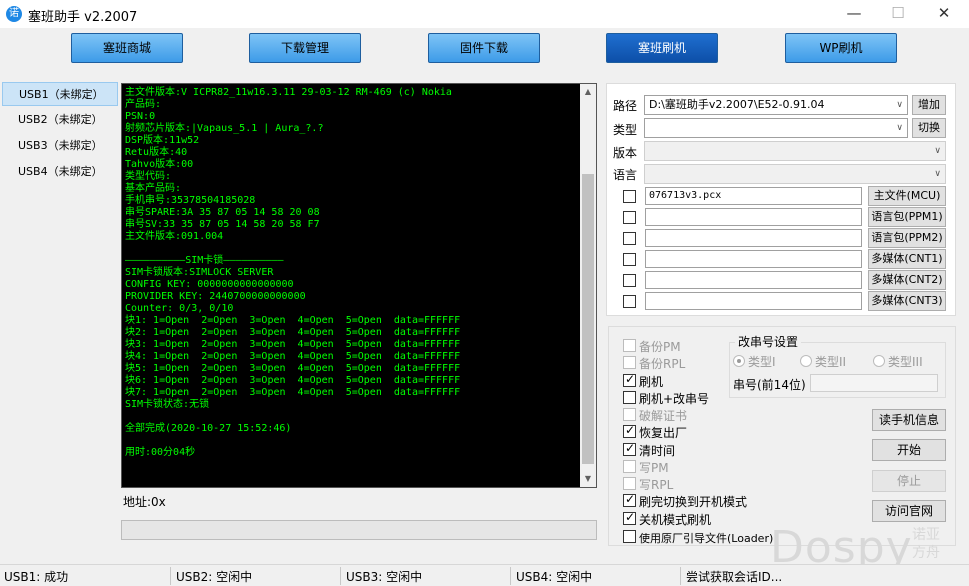 The width and height of the screenshot is (969, 586). What do you see at coordinates (753, 259) in the screenshot?
I see `cnt1-file-field` at bounding box center [753, 259].